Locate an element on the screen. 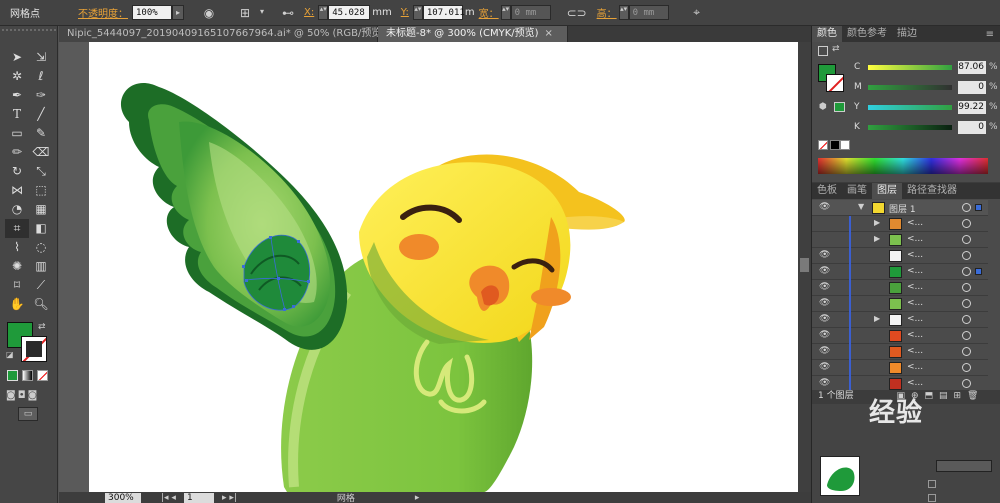 This screenshot has width=1000, height=503. out-of-gamut-icon: ⬢ is located at coordinates (823, 107).